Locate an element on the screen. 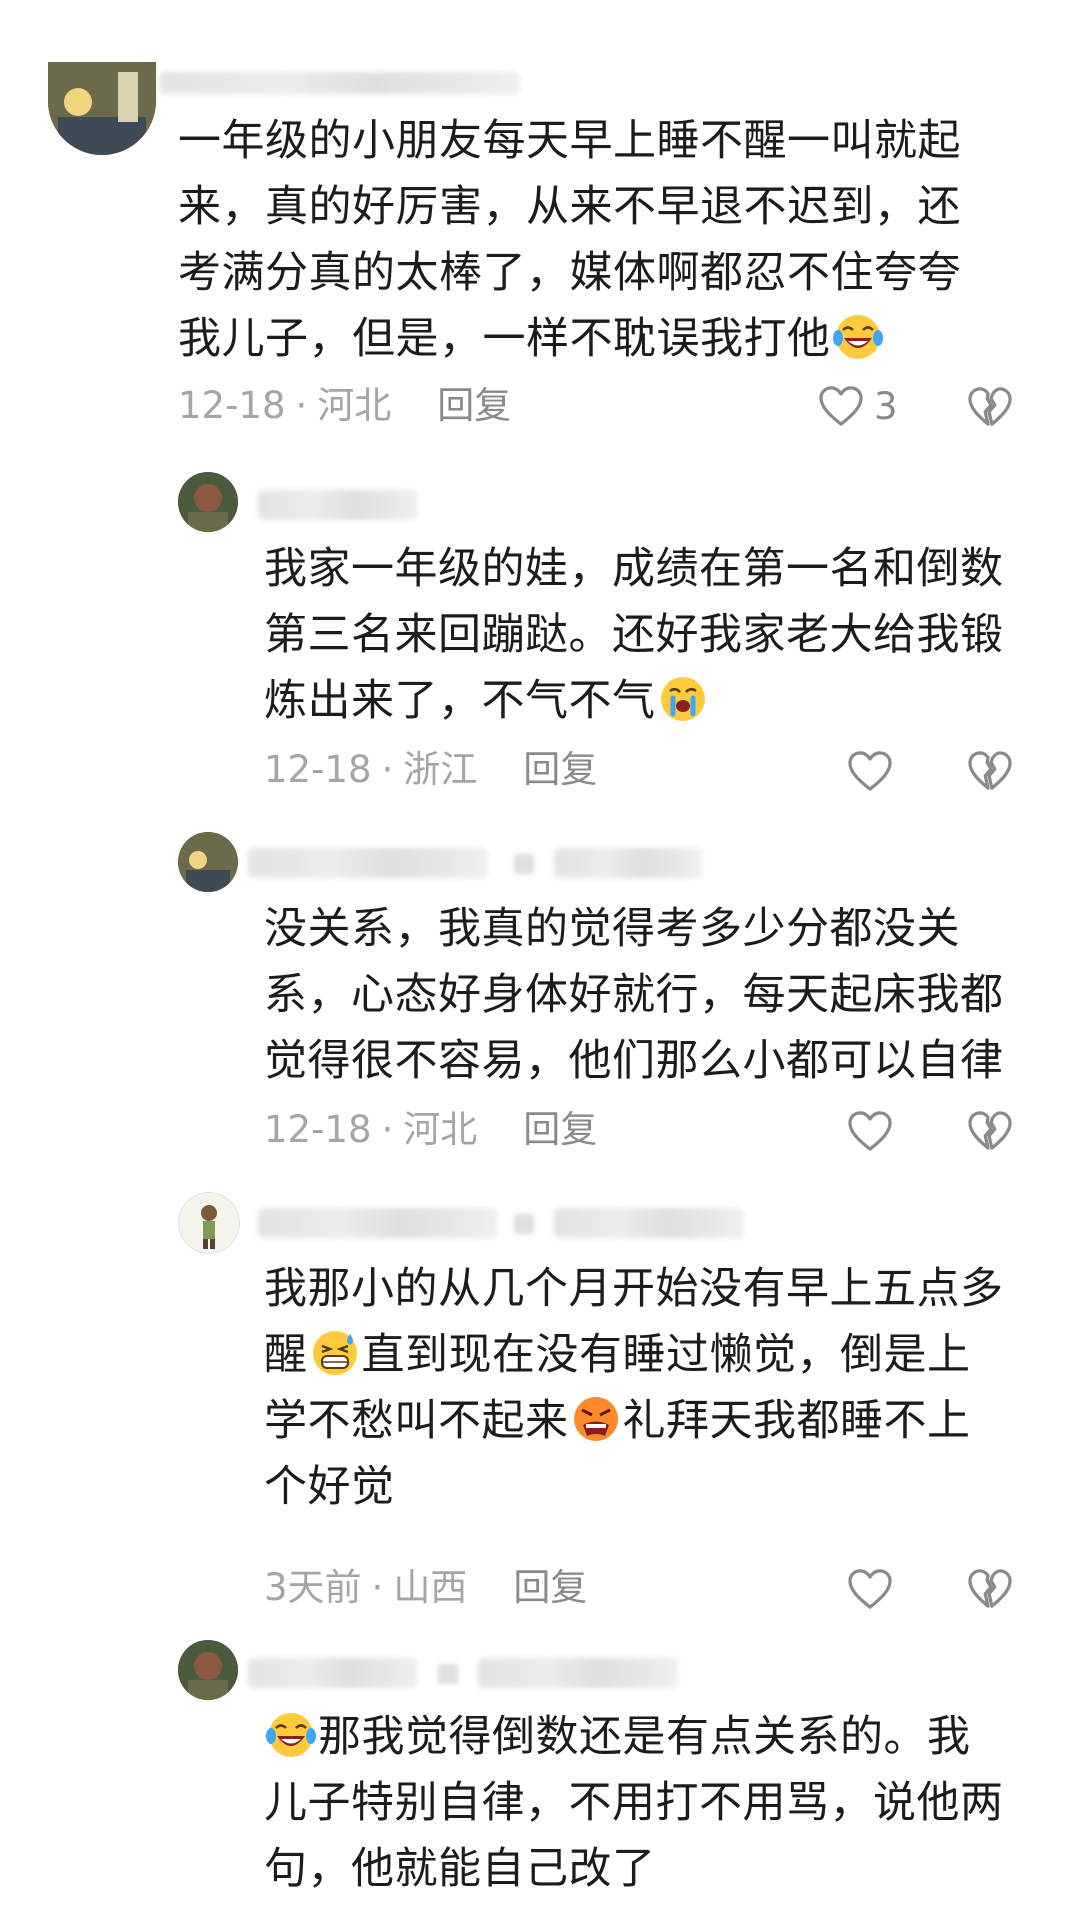  grimace-sweat-emoji is located at coordinates (335, 1353).